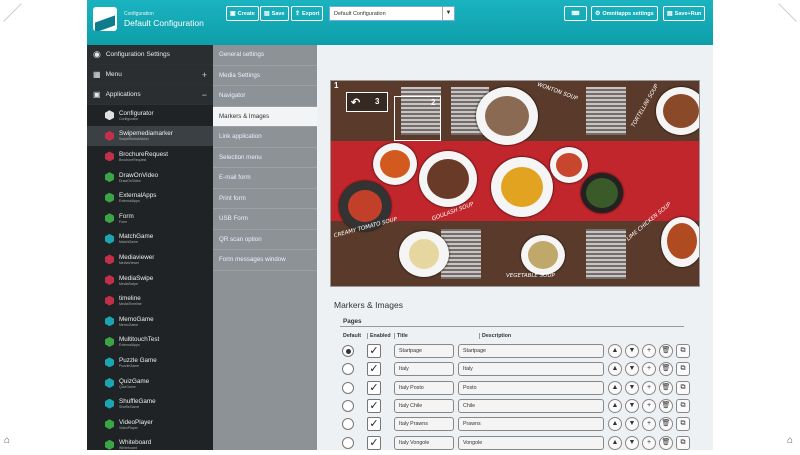 The width and height of the screenshot is (800, 455). Describe the element at coordinates (265, 117) in the screenshot. I see `subnav-item: Markers & Images` at that location.